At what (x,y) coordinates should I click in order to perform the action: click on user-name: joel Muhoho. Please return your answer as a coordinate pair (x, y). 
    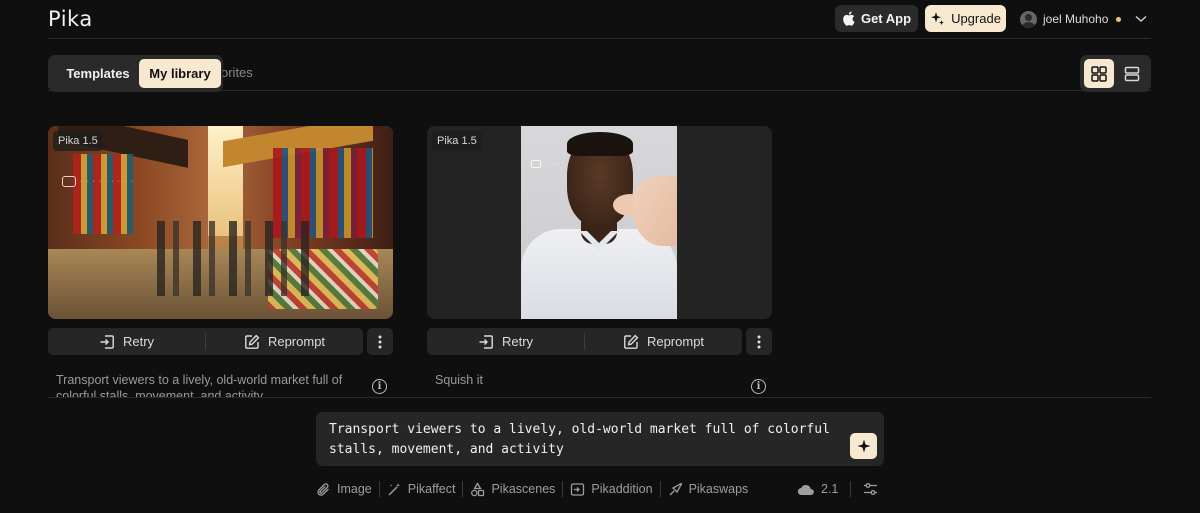
    Looking at the image, I should click on (1076, 19).